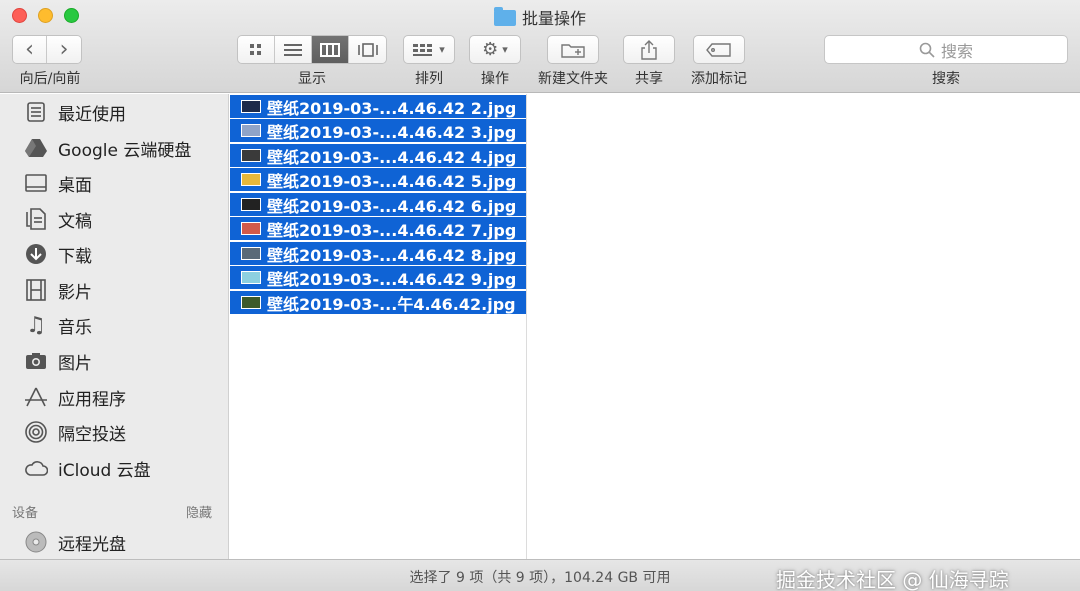 Image resolution: width=1080 pixels, height=591 pixels. I want to click on chevron-left-icon: ‹, so click(29, 49).